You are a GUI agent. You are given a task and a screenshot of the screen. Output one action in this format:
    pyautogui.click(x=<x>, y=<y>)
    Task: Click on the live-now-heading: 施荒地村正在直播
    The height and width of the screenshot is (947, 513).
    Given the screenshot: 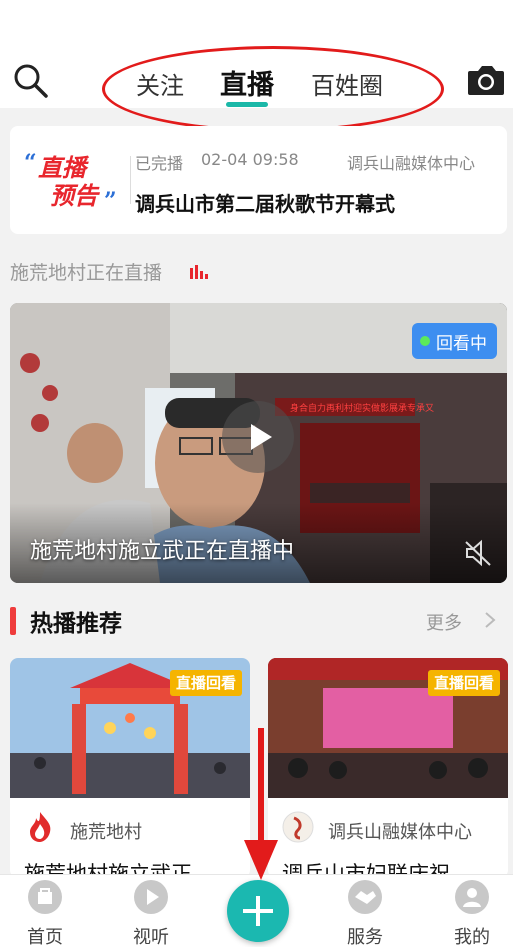 What is the action you would take?
    pyautogui.click(x=86, y=273)
    